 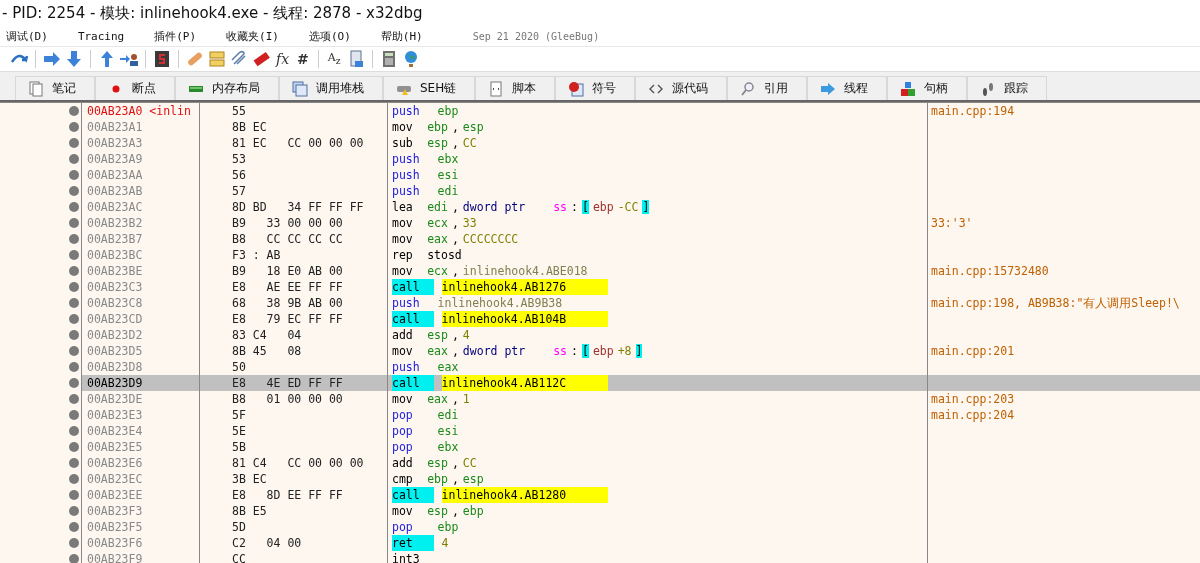 What do you see at coordinates (429, 88) in the screenshot?
I see `tab: SEH链` at bounding box center [429, 88].